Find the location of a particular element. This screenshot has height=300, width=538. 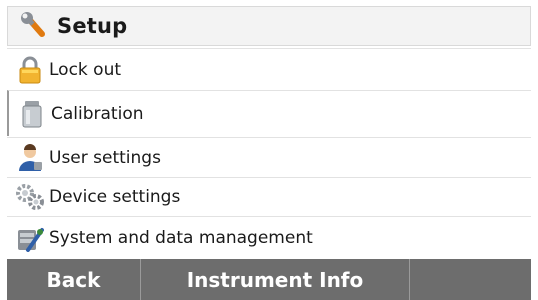

menu-item-label: User settings is located at coordinates (105, 157).